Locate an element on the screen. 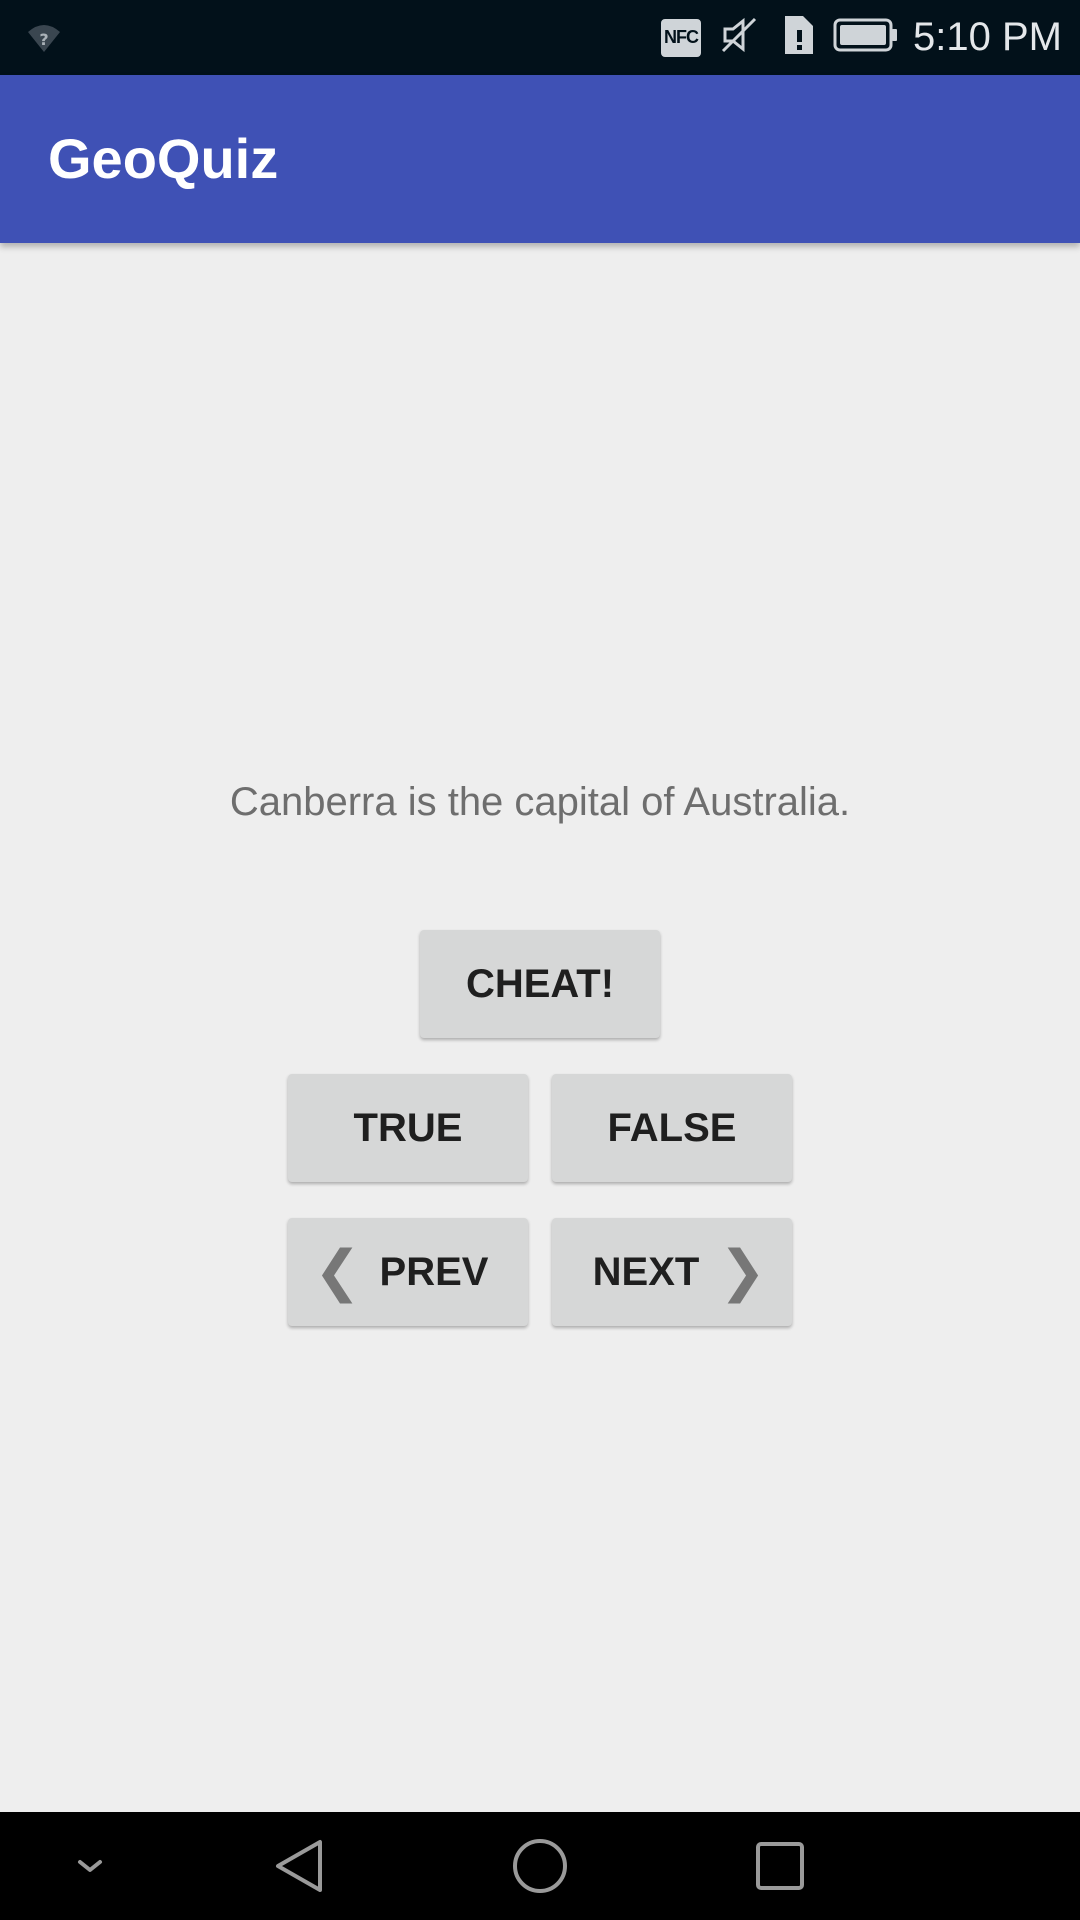 The width and height of the screenshot is (1080, 1920). navigation-bar is located at coordinates (540, 1866).